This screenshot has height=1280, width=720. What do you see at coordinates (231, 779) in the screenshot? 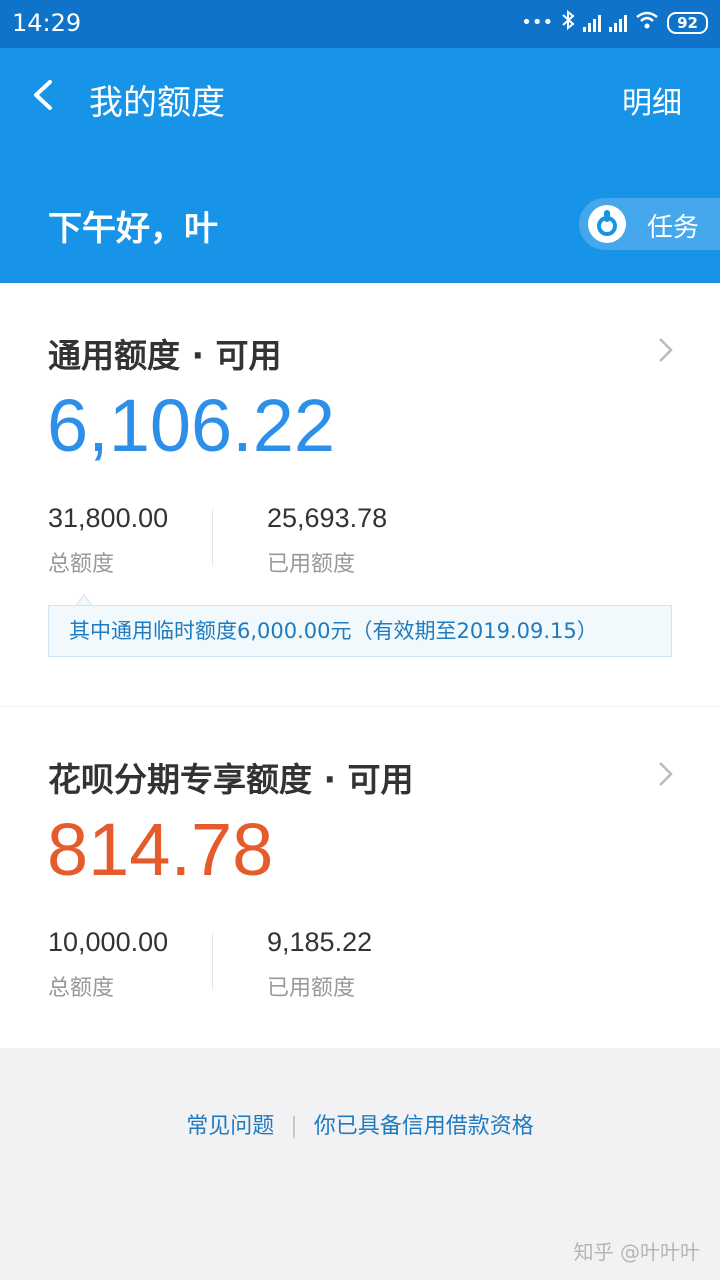
I see `installment-quota-title: 花呗分期专享额度 · 可用` at bounding box center [231, 779].